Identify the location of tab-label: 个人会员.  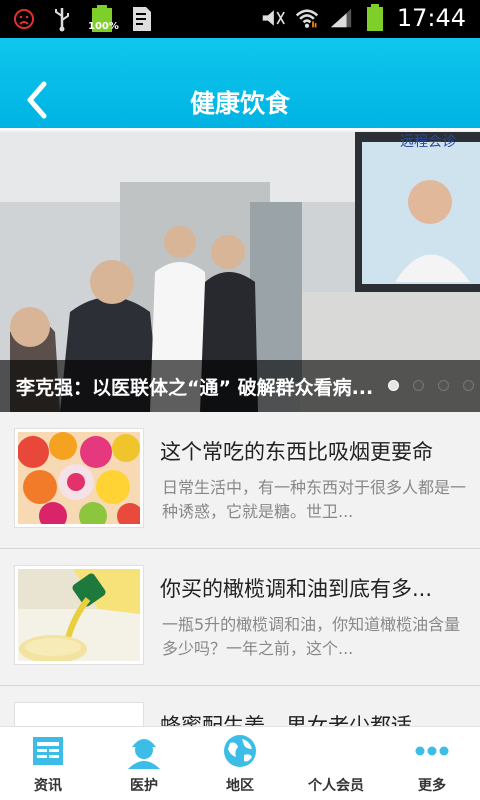
(336, 786).